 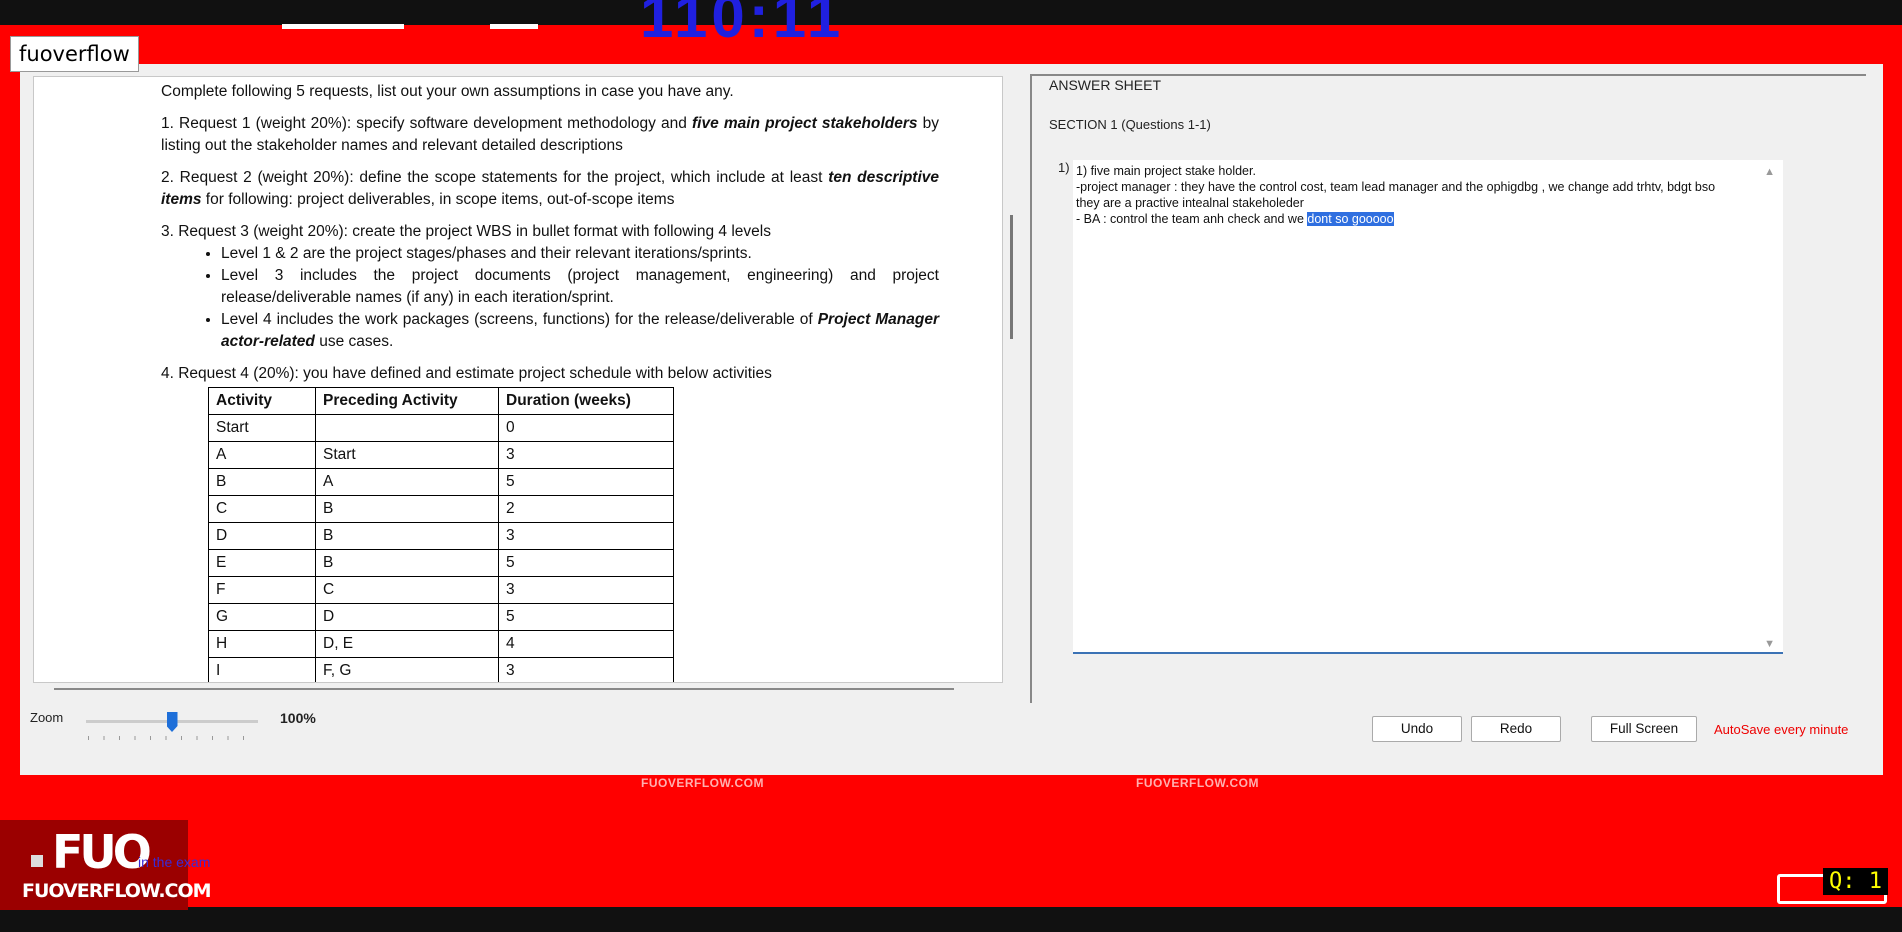 I want to click on full-screen-button: Full Screen, so click(x=1644, y=729).